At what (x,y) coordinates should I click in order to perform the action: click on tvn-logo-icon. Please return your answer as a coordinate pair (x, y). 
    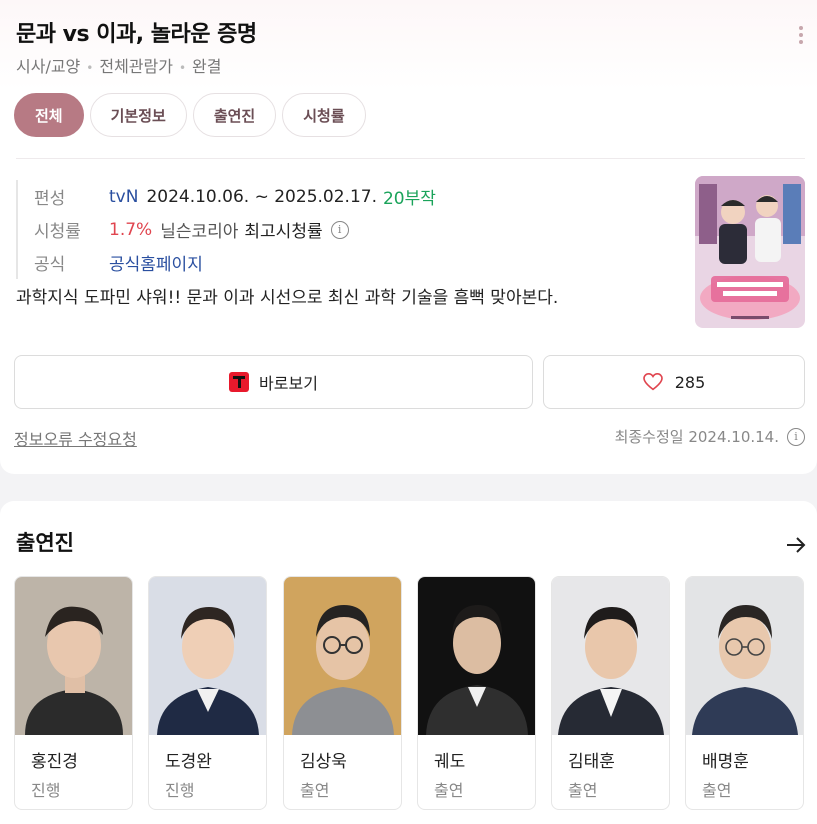
    Looking at the image, I should click on (239, 382).